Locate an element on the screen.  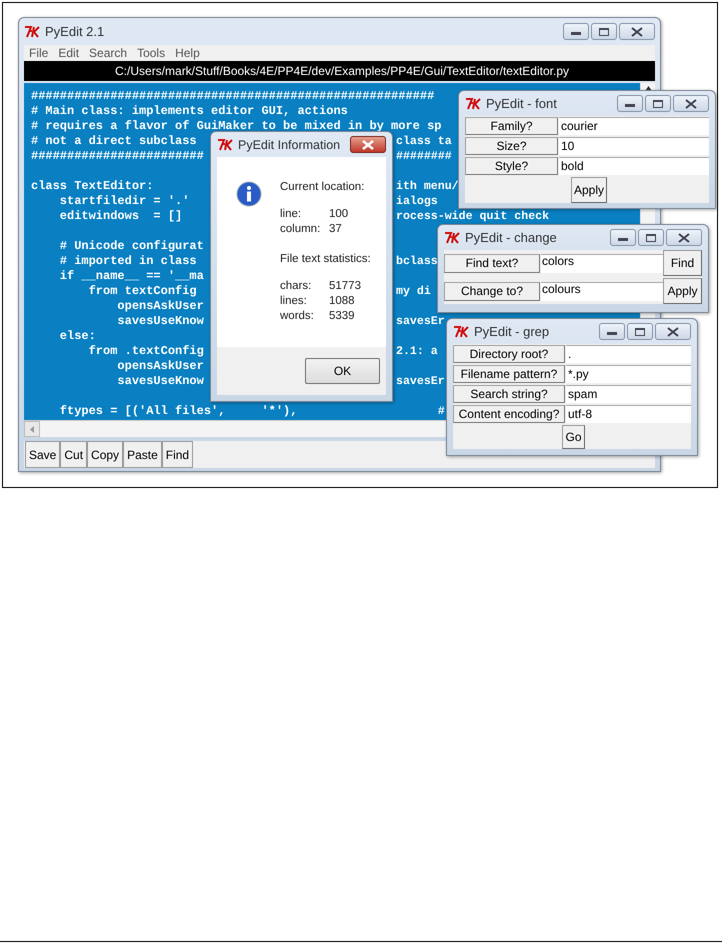
input-field: bold is located at coordinates (634, 166).